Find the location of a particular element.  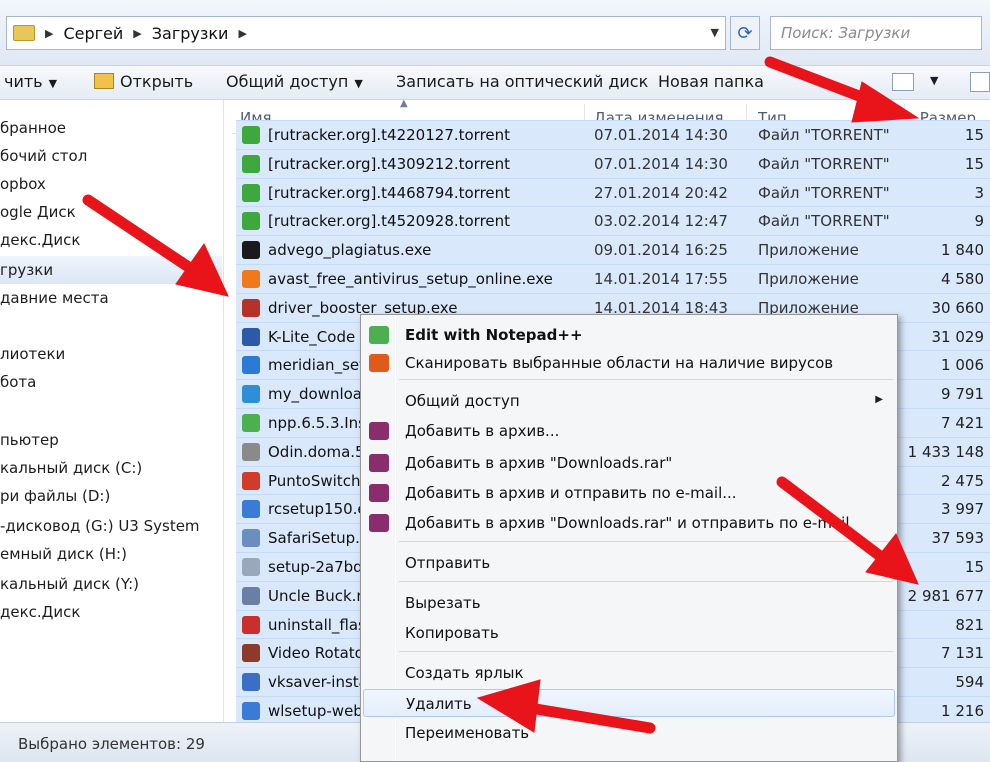

nav-item: емный диск (H:) is located at coordinates (111, 554).